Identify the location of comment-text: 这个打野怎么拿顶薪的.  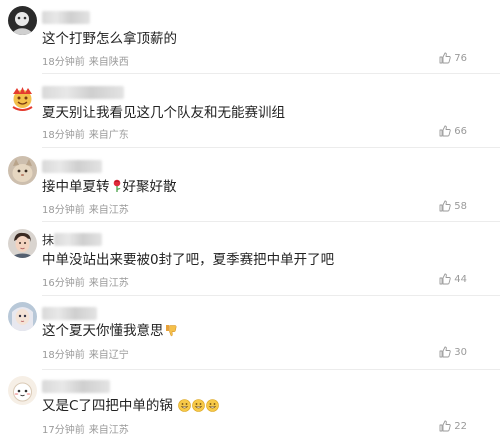
(109, 39).